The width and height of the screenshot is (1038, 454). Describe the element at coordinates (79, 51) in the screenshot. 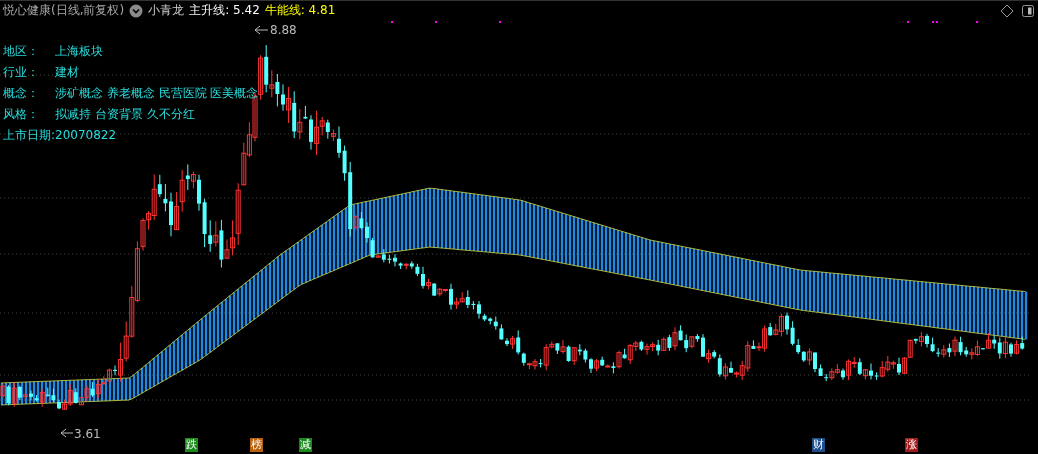

I see `info-value: 上海板块` at that location.